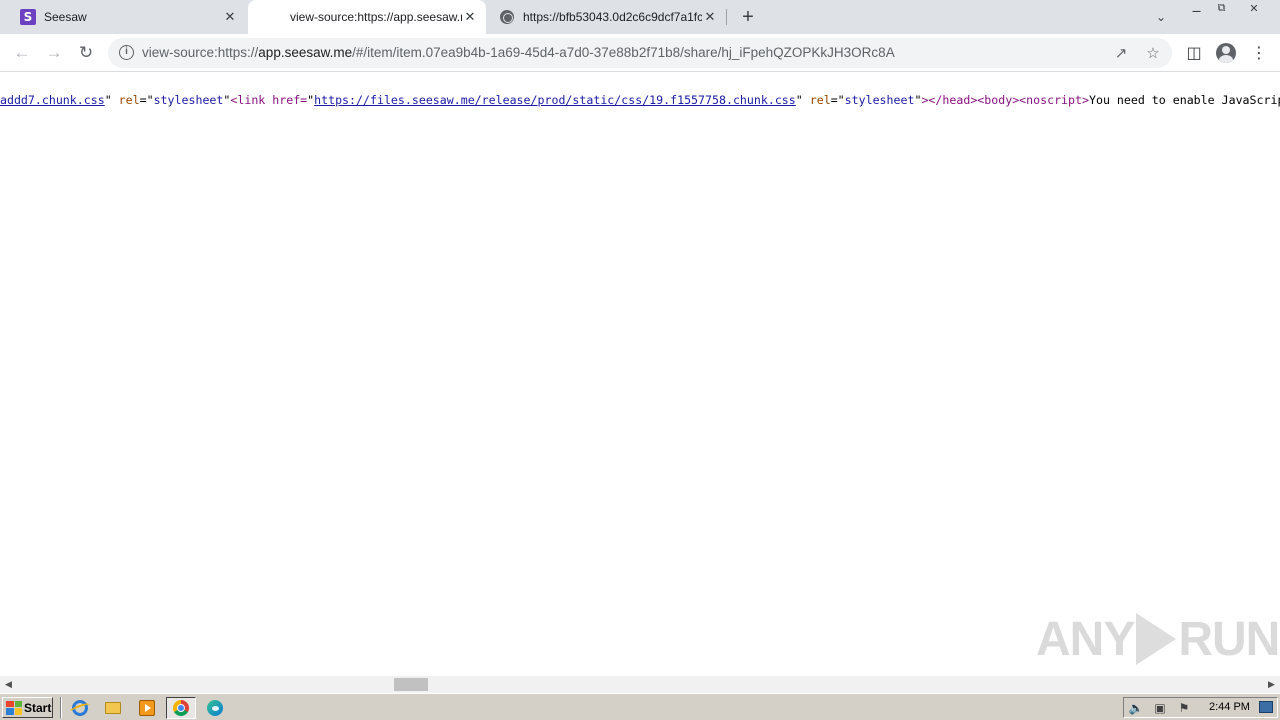 The width and height of the screenshot is (1280, 720). I want to click on anyrun-watermark: ANY RUN, so click(1158, 639).